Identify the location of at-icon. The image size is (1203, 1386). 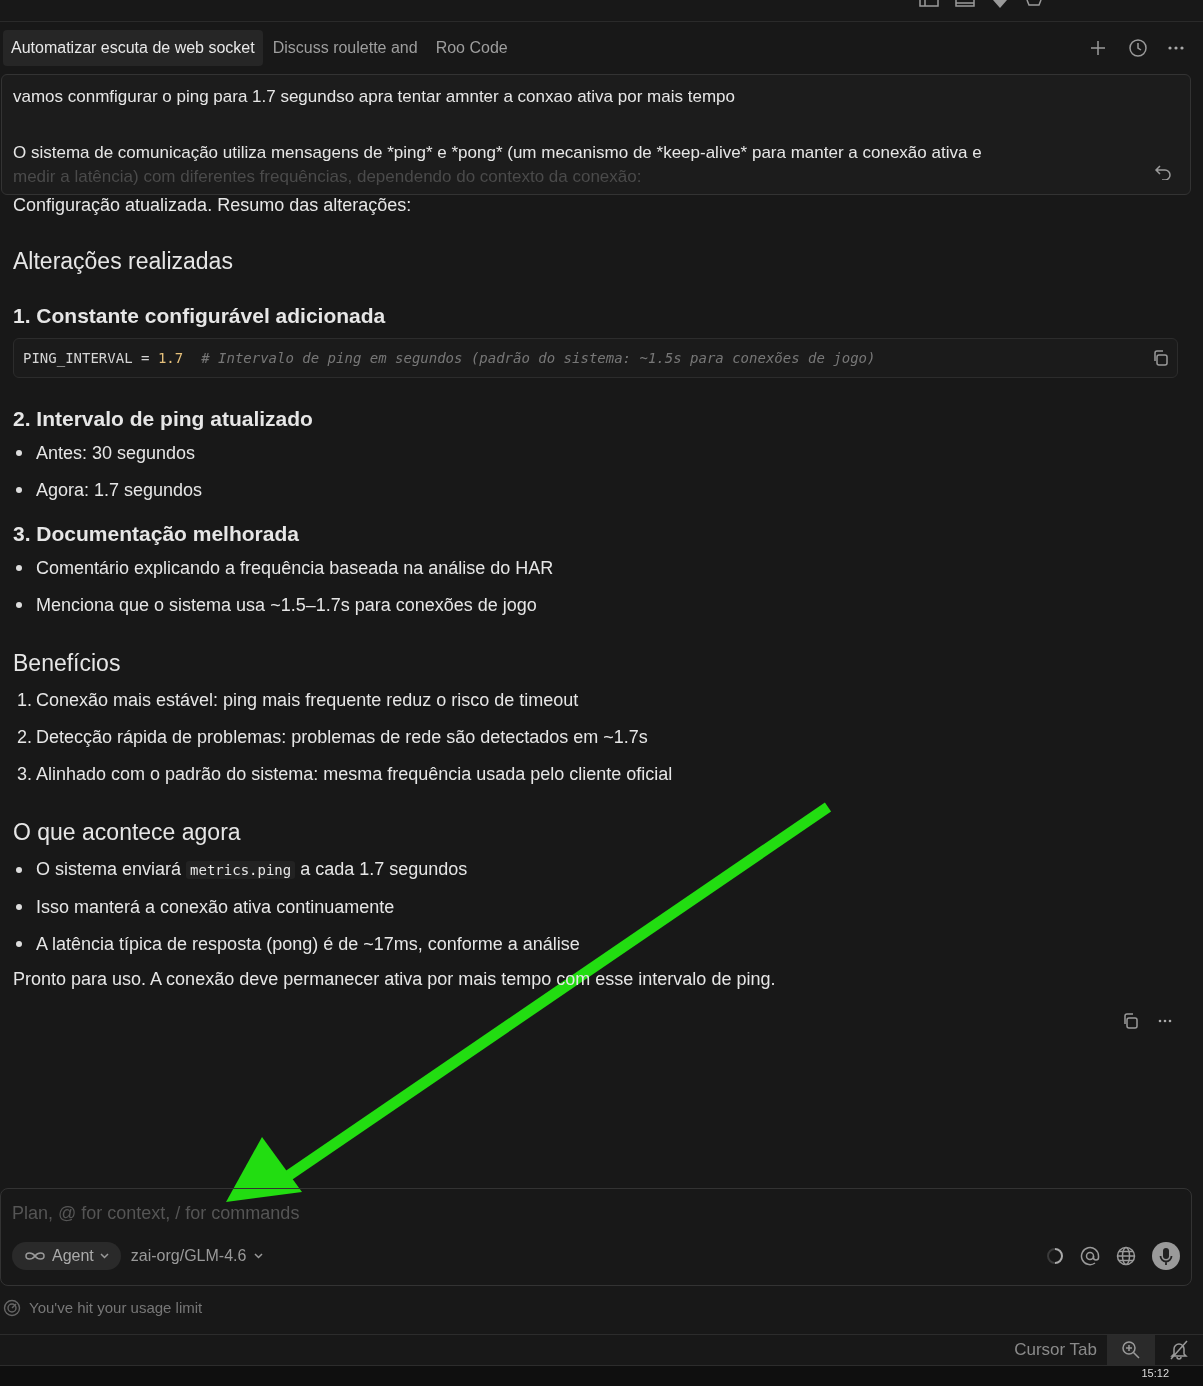
(1090, 1256).